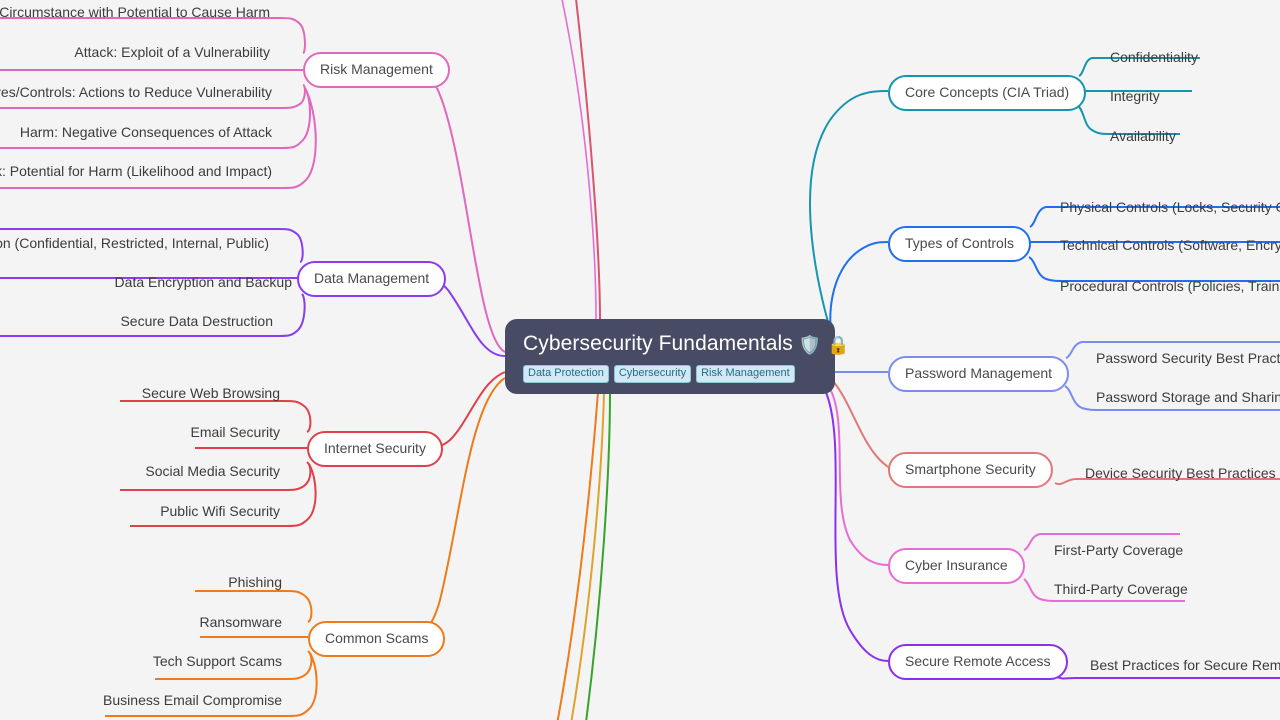 The image size is (1280, 720). What do you see at coordinates (140, 432) in the screenshot?
I see `leaf-email-security: Email Security` at bounding box center [140, 432].